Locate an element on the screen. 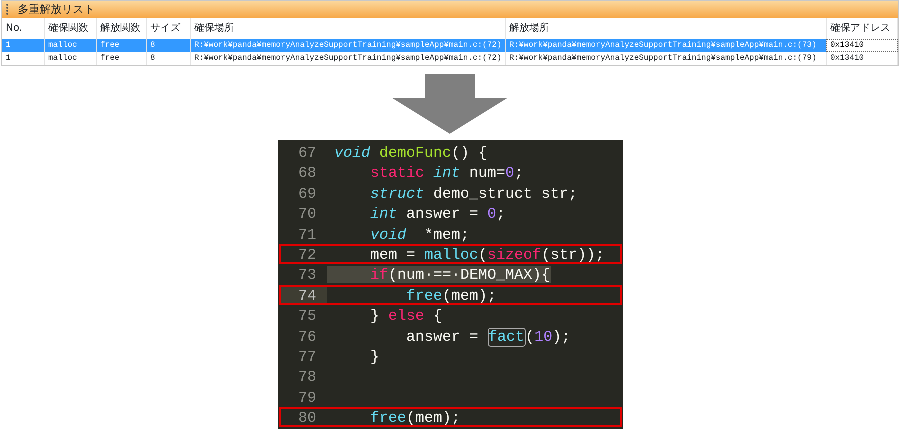 The height and width of the screenshot is (442, 900). code-line: } else { is located at coordinates (406, 315).